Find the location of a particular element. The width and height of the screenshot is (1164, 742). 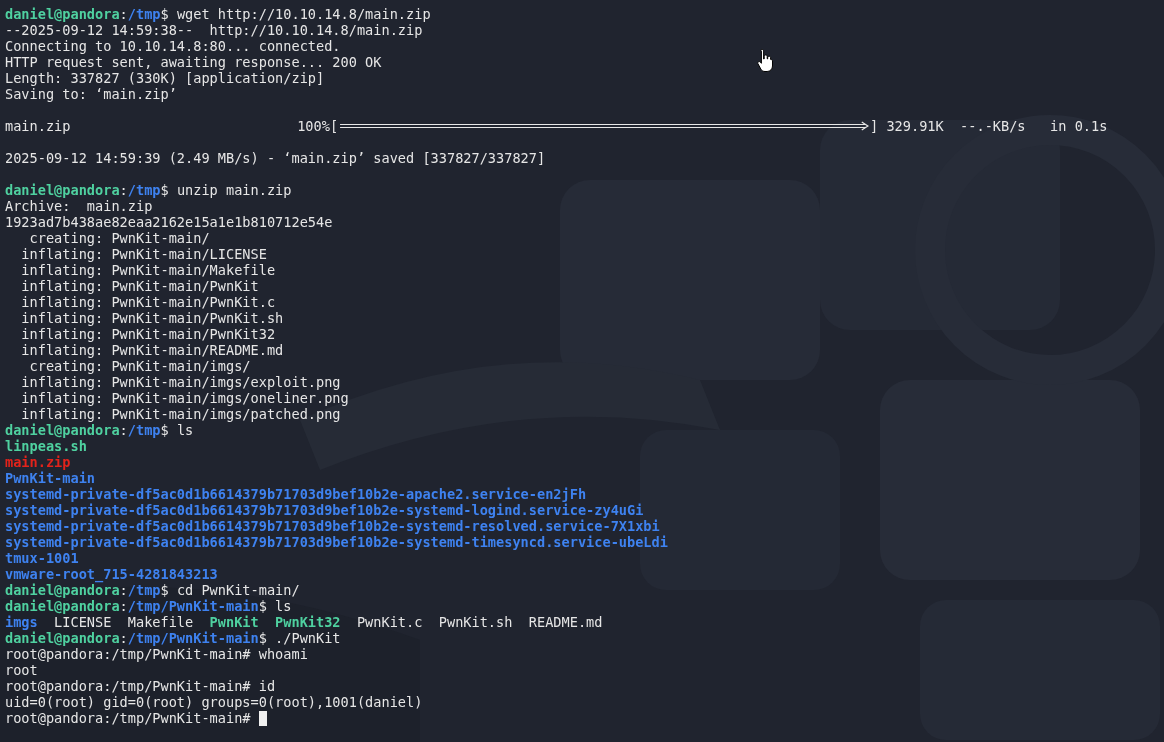

output-line: Length: 337827 (330K) [application/zip] is located at coordinates (165, 78).